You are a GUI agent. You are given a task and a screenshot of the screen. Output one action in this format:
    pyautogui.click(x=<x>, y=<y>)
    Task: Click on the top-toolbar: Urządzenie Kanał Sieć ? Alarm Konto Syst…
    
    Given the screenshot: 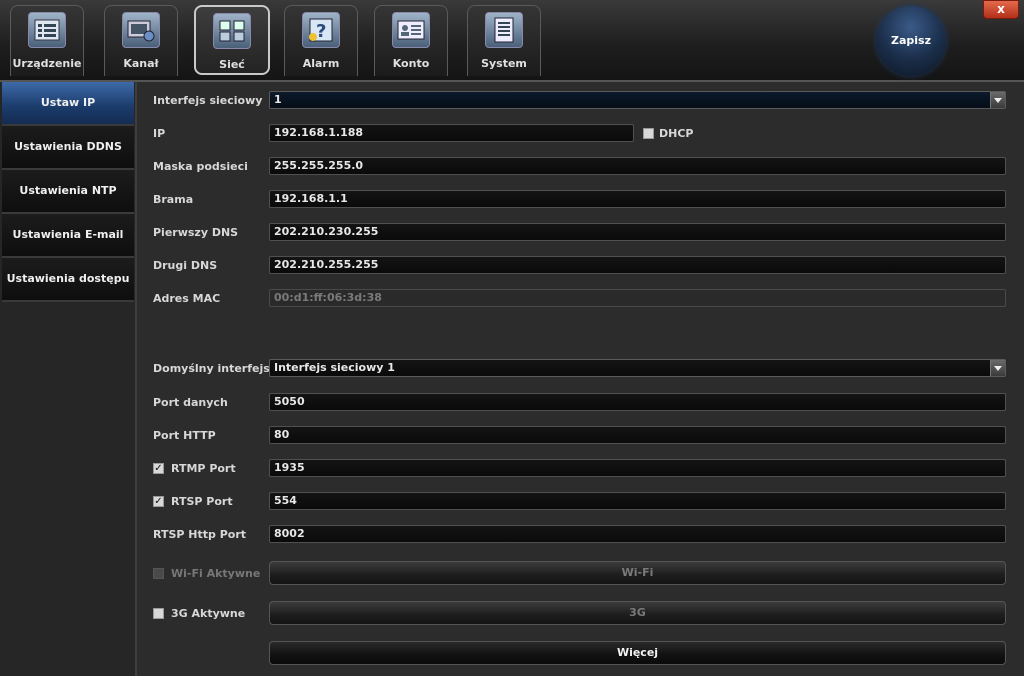 What is the action you would take?
    pyautogui.click(x=512, y=41)
    